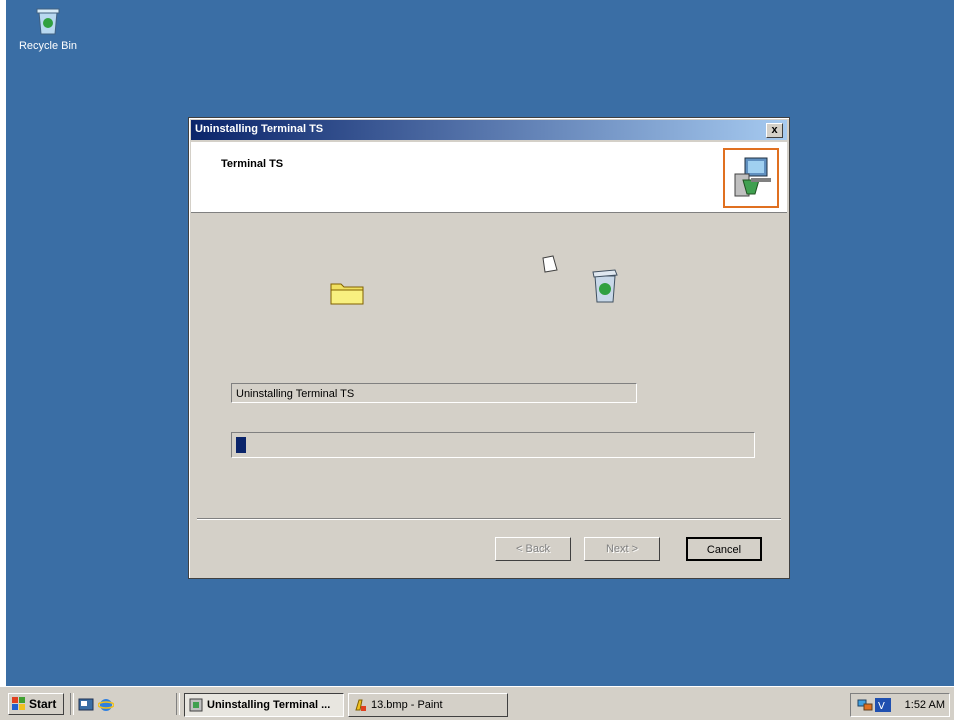 The image size is (954, 720). Describe the element at coordinates (407, 705) in the screenshot. I see `task-label: 13.bmp - Paint` at that location.